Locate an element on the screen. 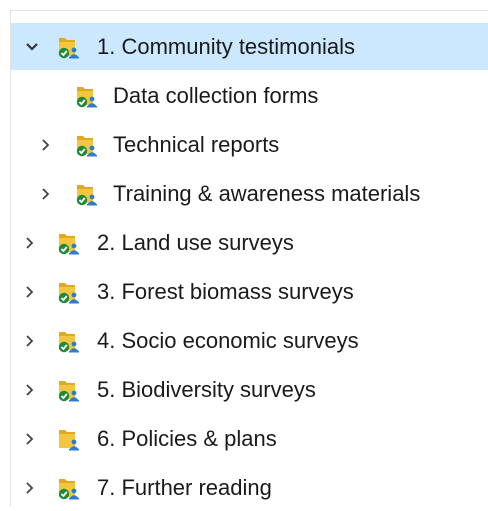 The height and width of the screenshot is (511, 488). chevron-down-icon is located at coordinates (32, 47).